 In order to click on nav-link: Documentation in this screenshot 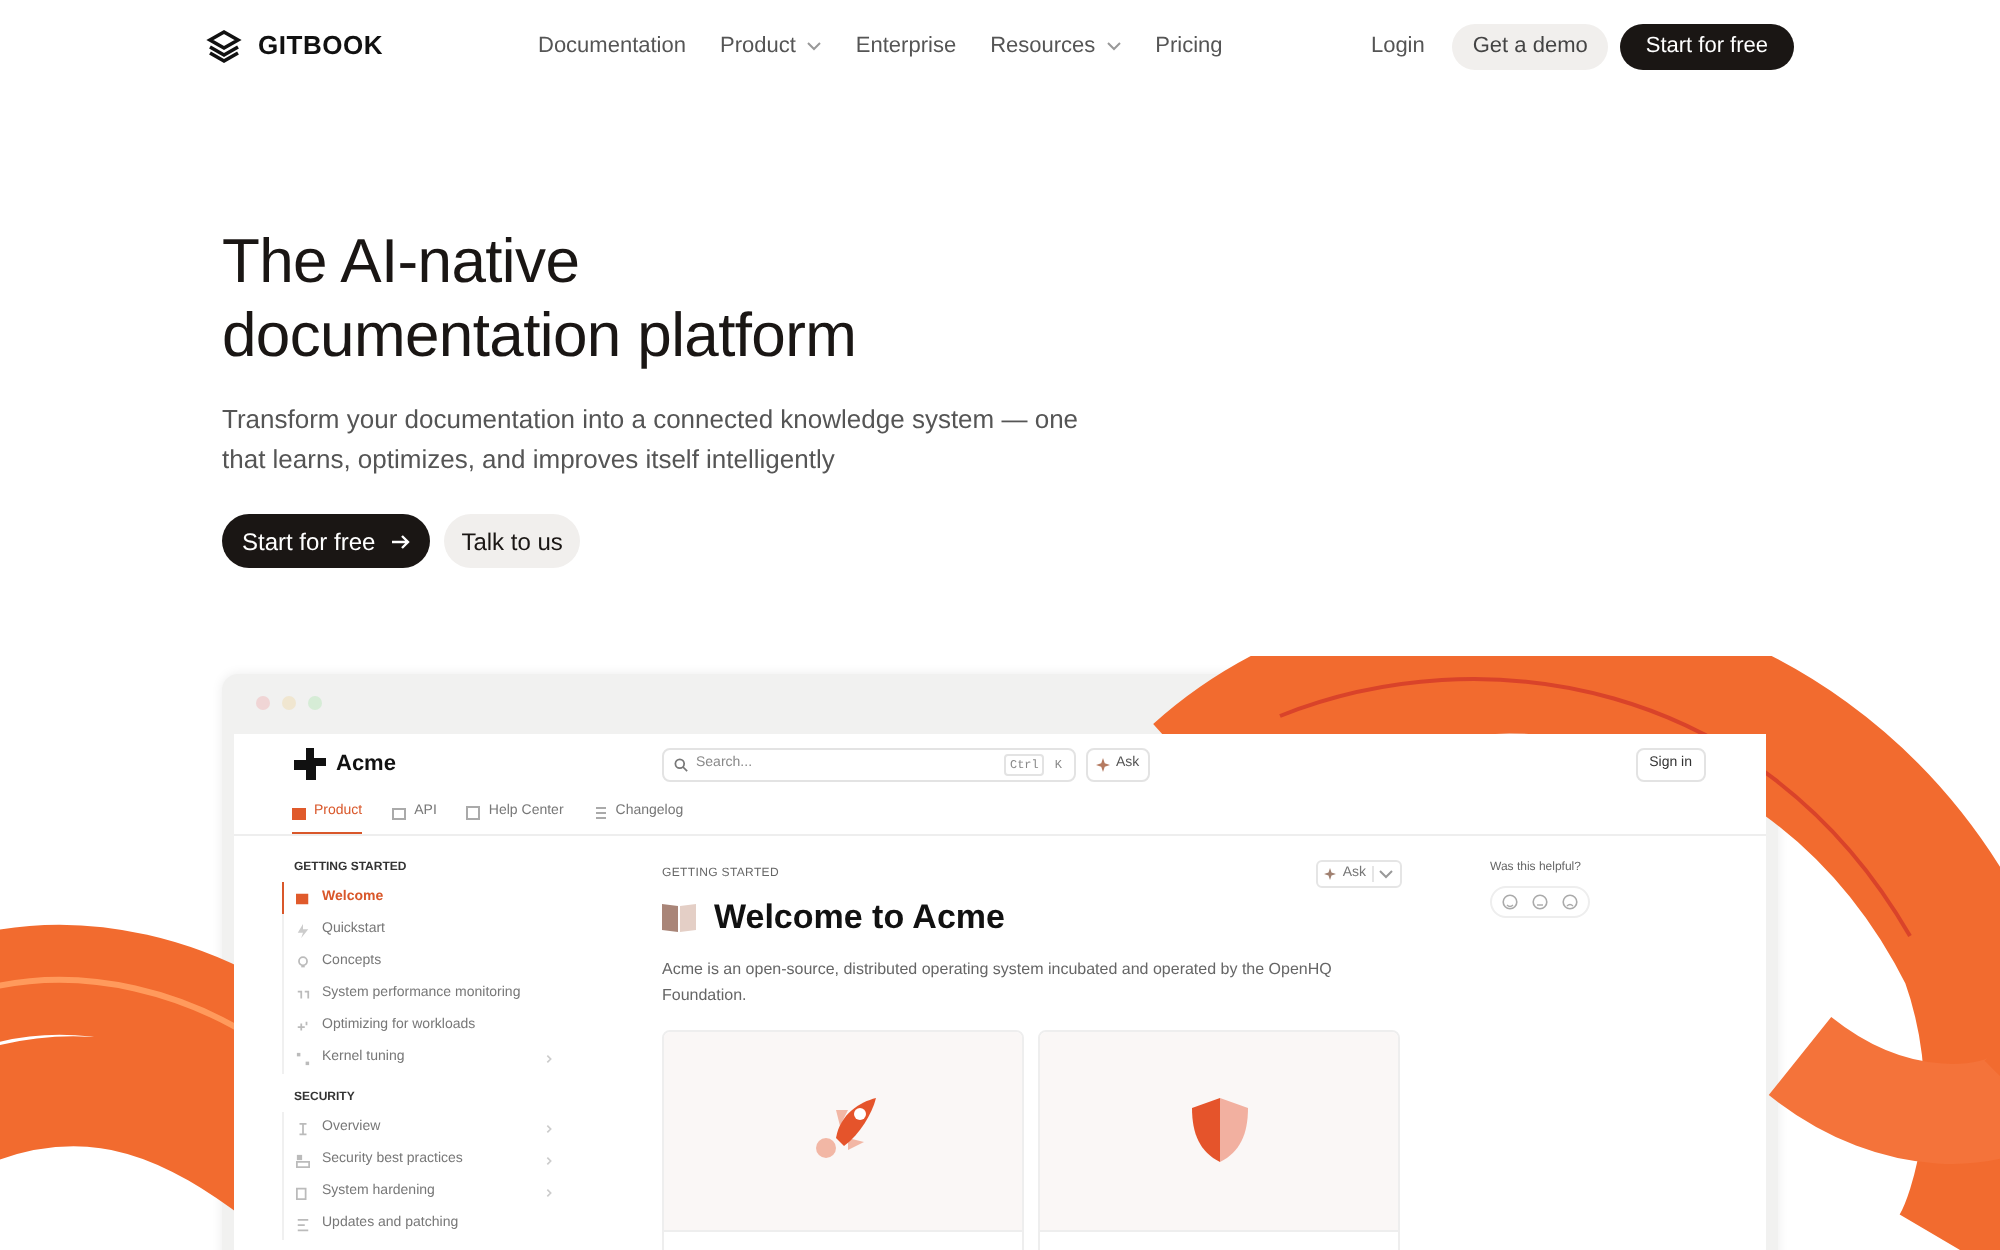, I will do `click(612, 46)`.